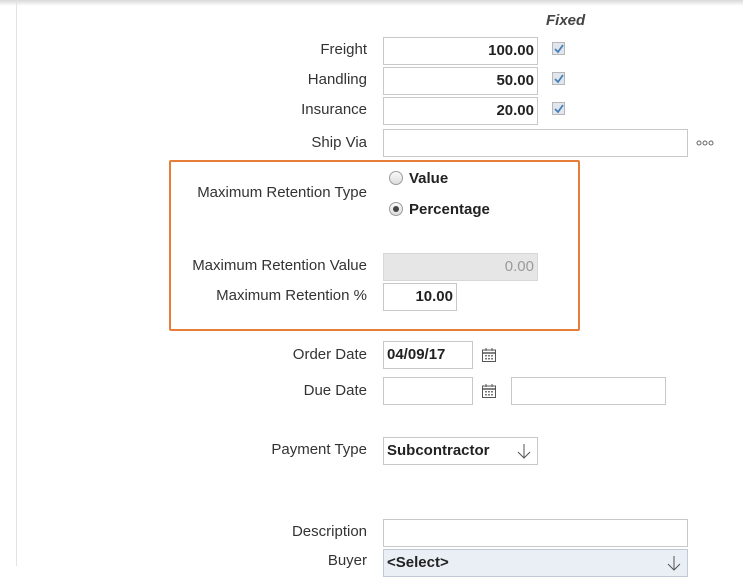 The width and height of the screenshot is (743, 577). Describe the element at coordinates (705, 142) in the screenshot. I see `ellipsis-icon` at that location.